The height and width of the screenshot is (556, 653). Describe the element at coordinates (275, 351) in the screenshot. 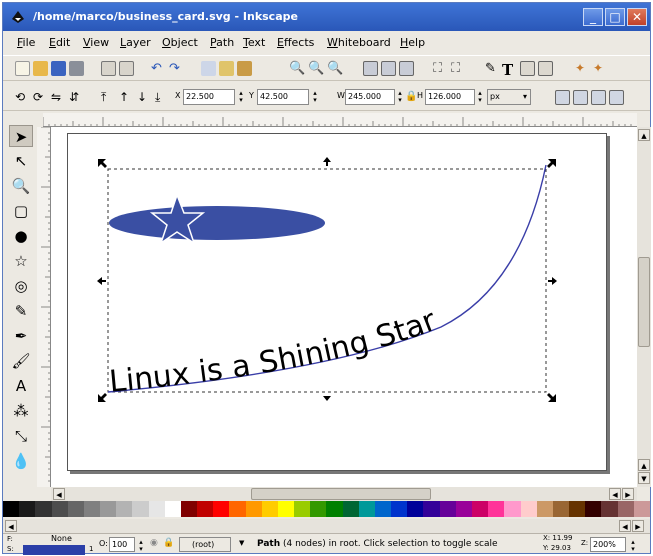

I see `curved-text: Linux is a Shining Star` at that location.